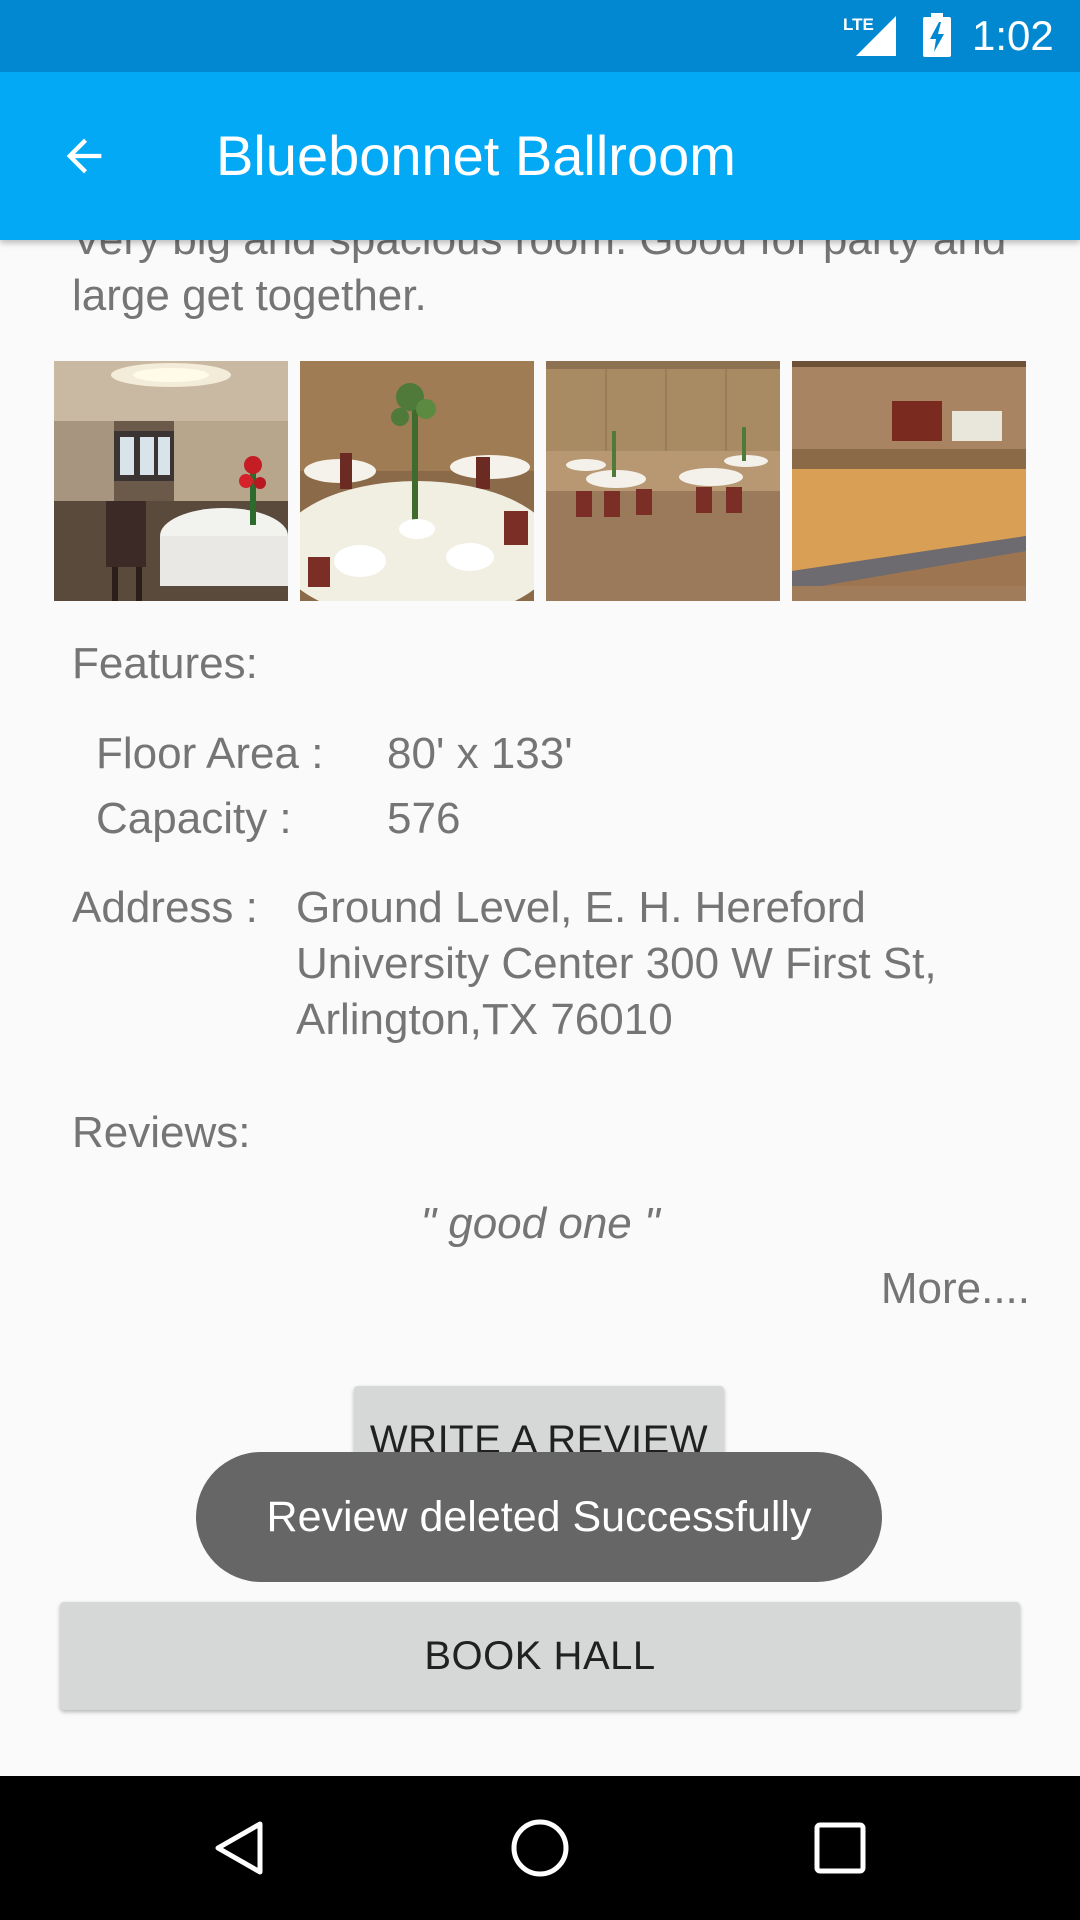 This screenshot has width=1080, height=1920. What do you see at coordinates (480, 753) in the screenshot?
I see `floor-area-value: 80' x 133'` at bounding box center [480, 753].